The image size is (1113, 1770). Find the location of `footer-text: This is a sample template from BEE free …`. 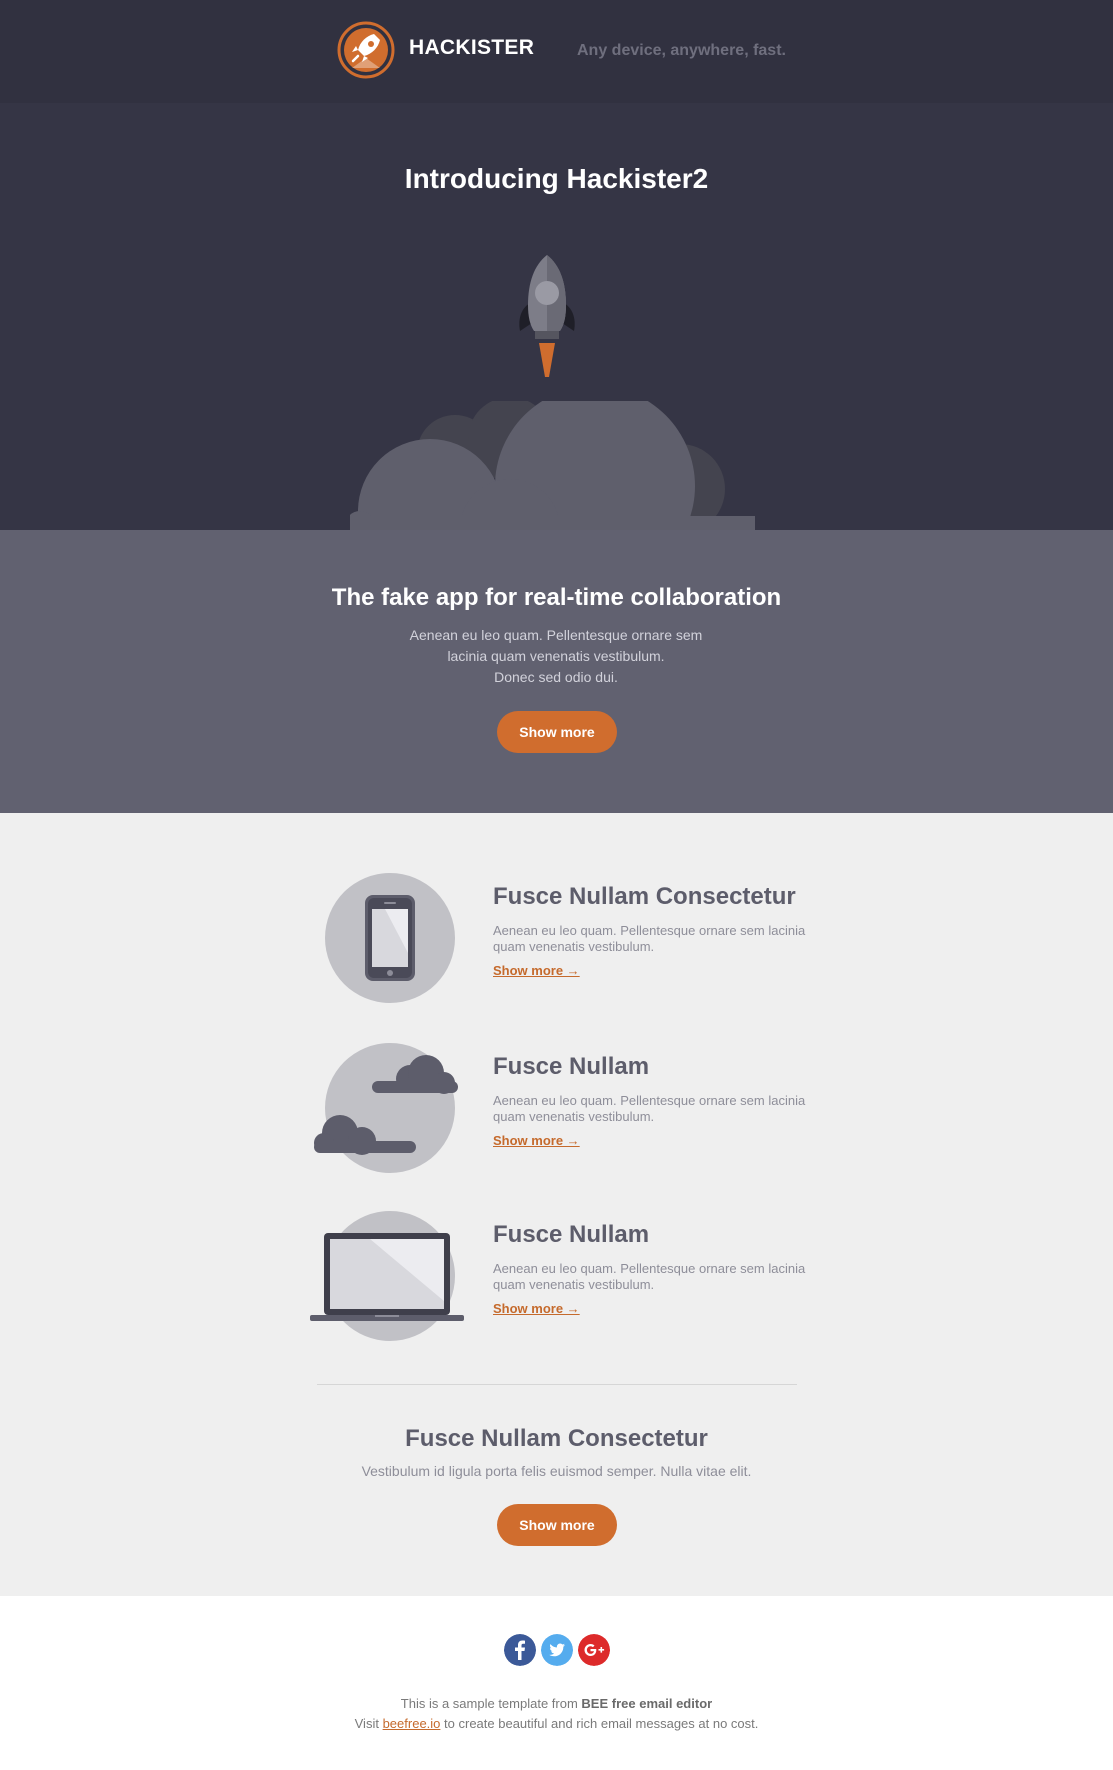

footer-text: This is a sample template from BEE free … is located at coordinates (556, 1714).